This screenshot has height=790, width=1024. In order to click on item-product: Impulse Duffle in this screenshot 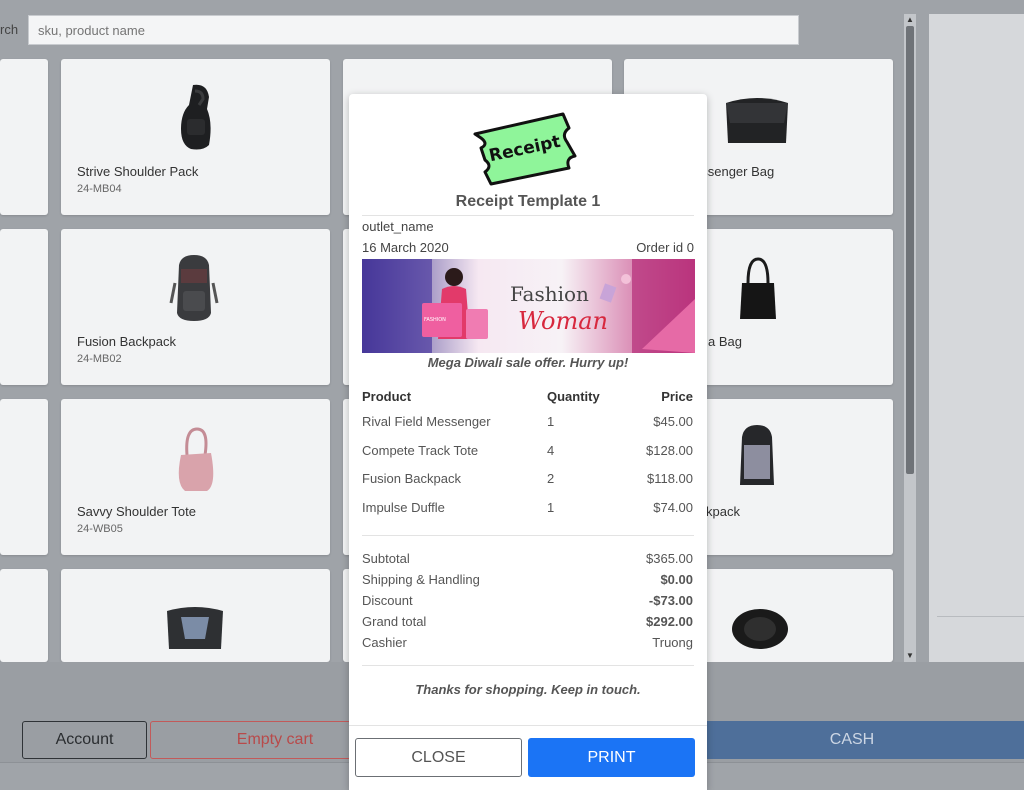, I will do `click(403, 507)`.